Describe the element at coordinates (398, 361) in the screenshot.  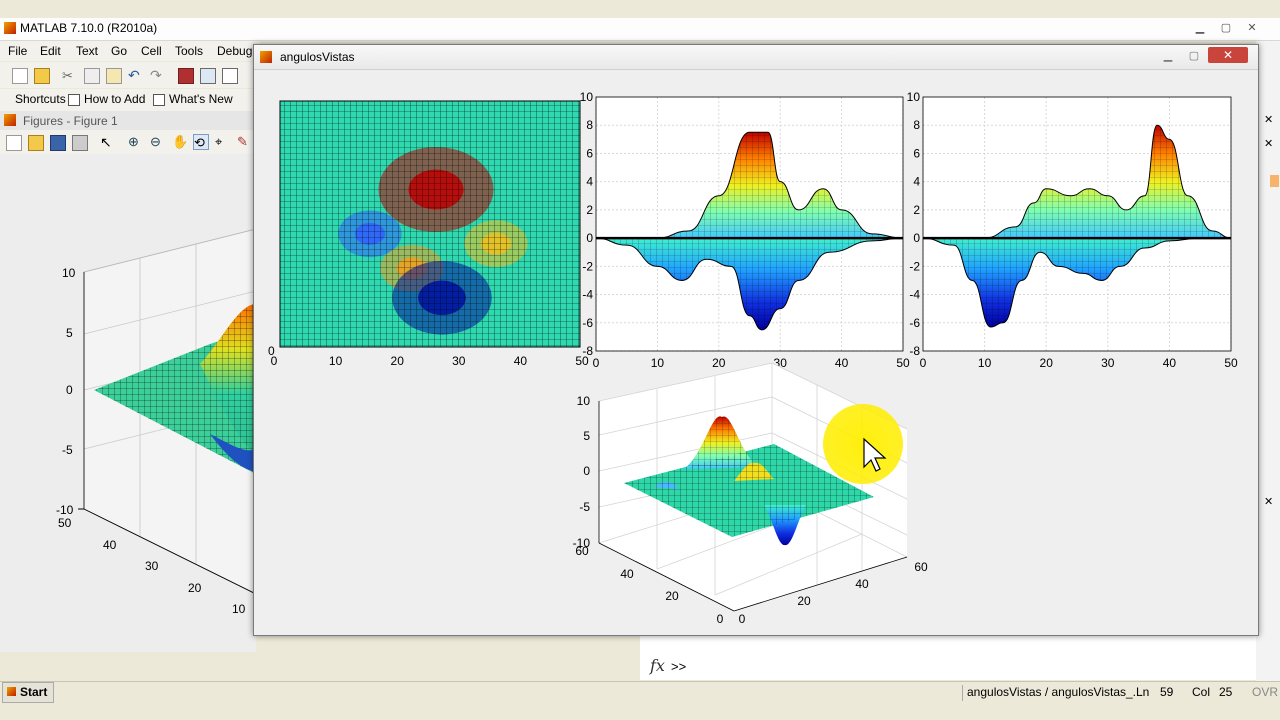
I see `heatmap-x-tick: 20` at that location.